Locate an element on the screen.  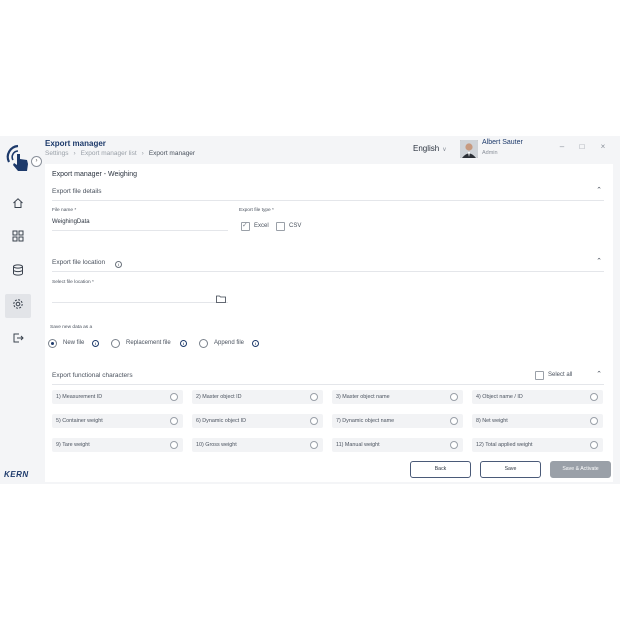
section-title: Export functional characters is located at coordinates (92, 375).